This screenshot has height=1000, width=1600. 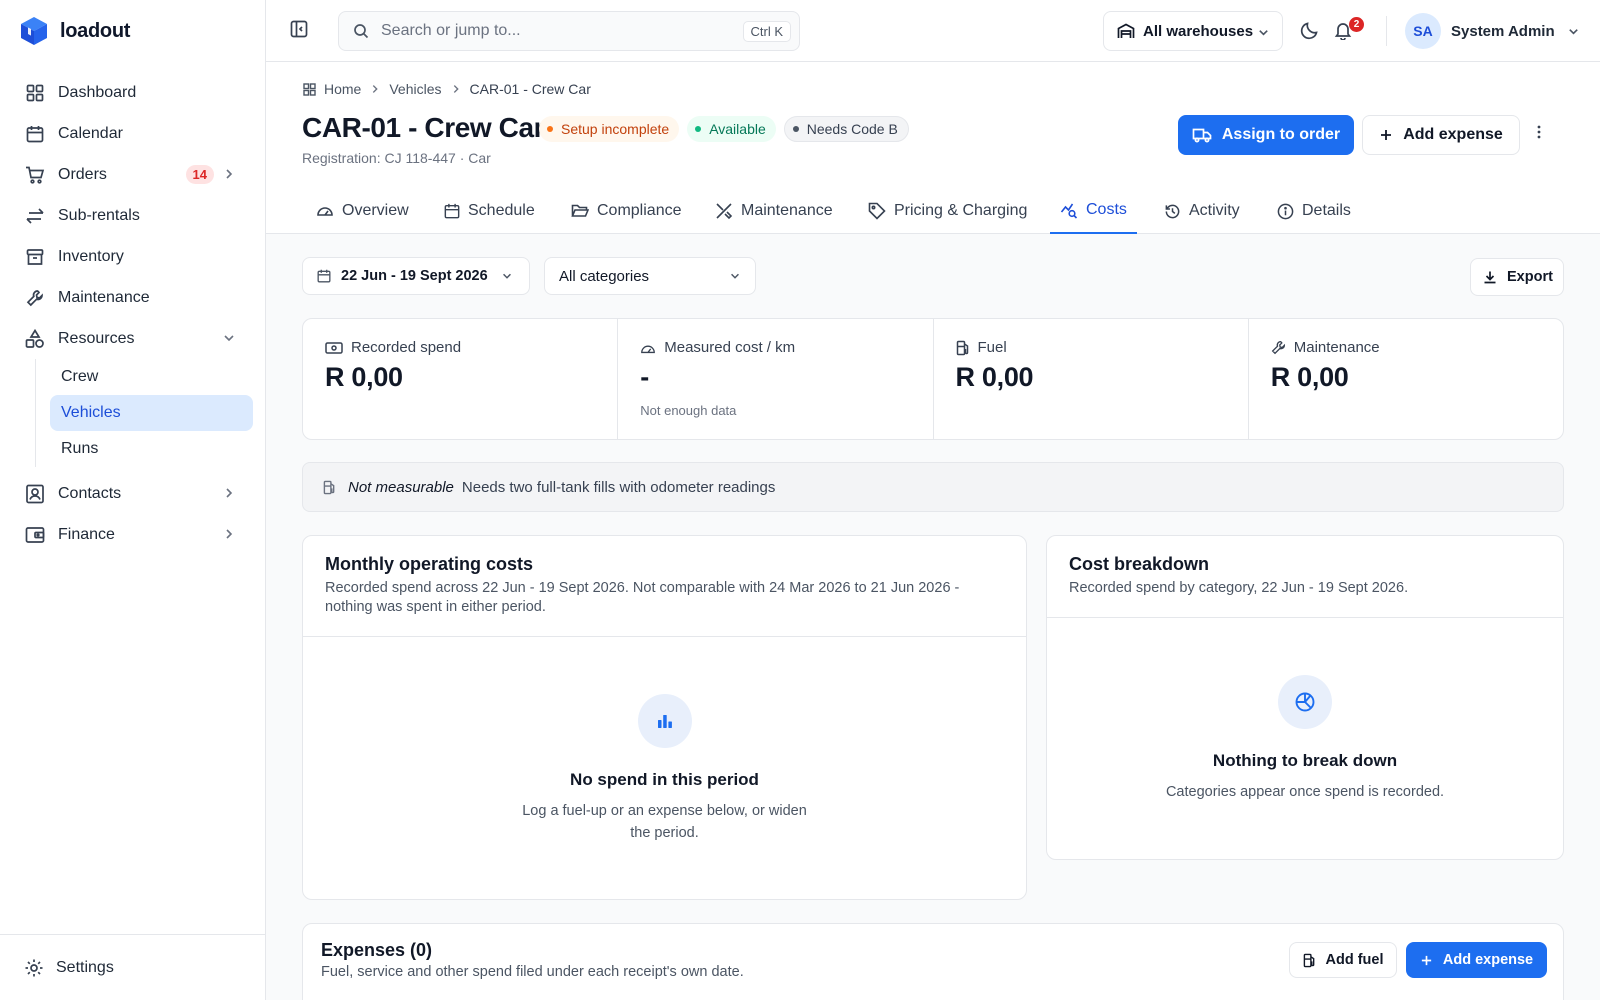 What do you see at coordinates (776, 379) in the screenshot?
I see `stat-cost-per-km: Measured cost / km - Not enough data` at bounding box center [776, 379].